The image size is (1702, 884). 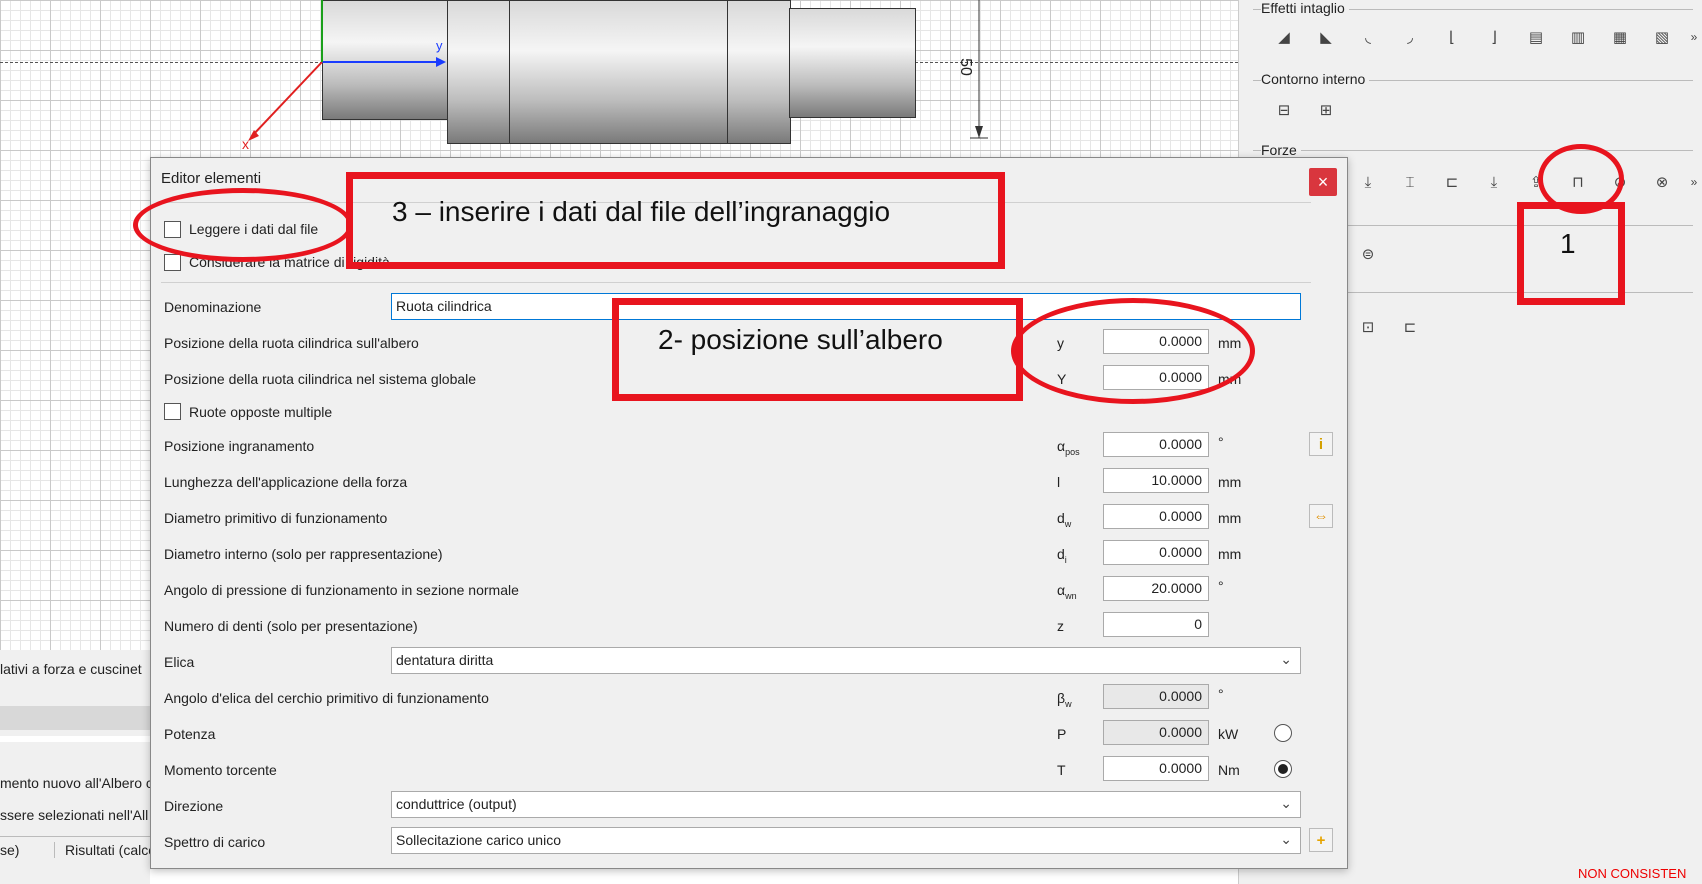 I want to click on angolo-elica-unit: °, so click(x=1221, y=694).